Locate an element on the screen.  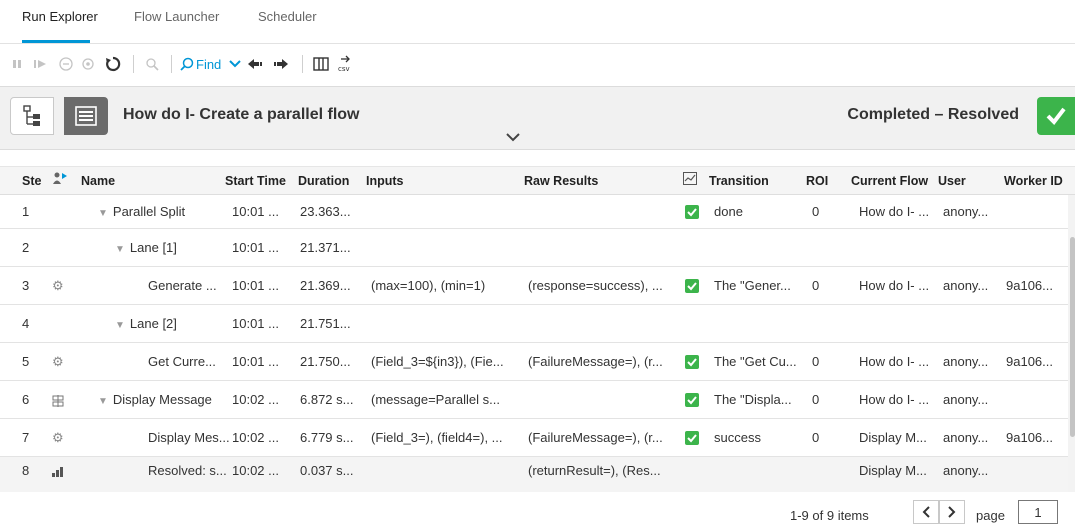
find-previous-icon is located at coordinates (256, 64).